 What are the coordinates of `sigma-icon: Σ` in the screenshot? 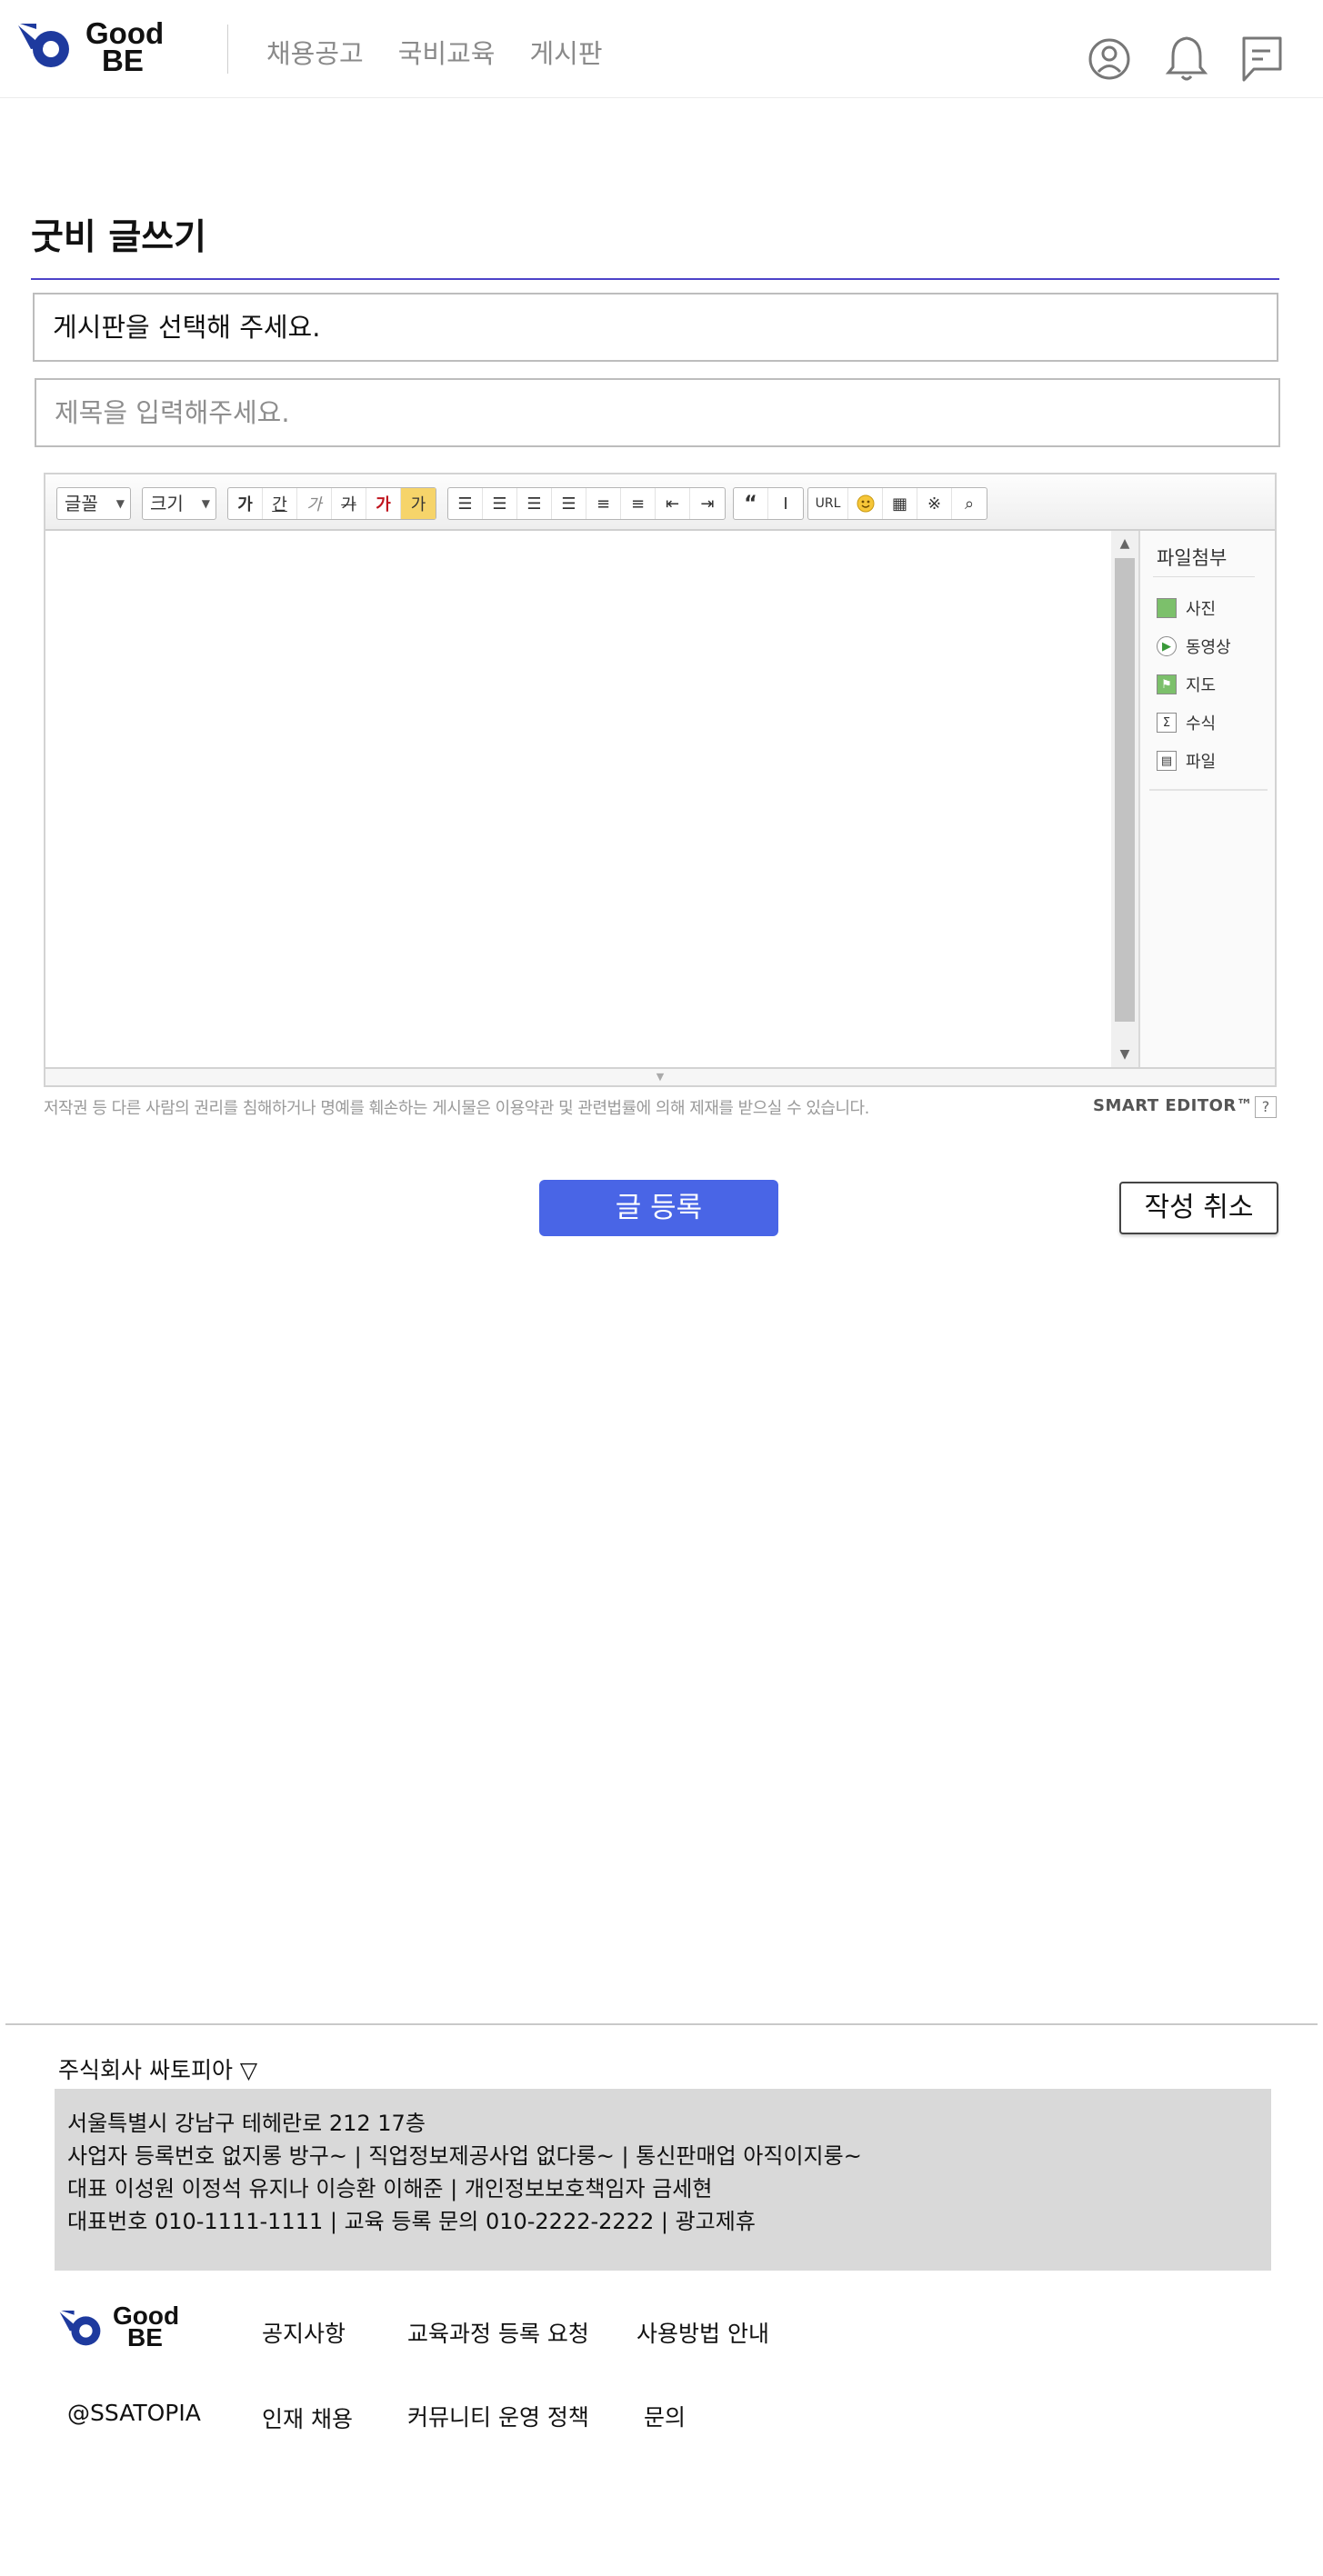 It's located at (1167, 723).